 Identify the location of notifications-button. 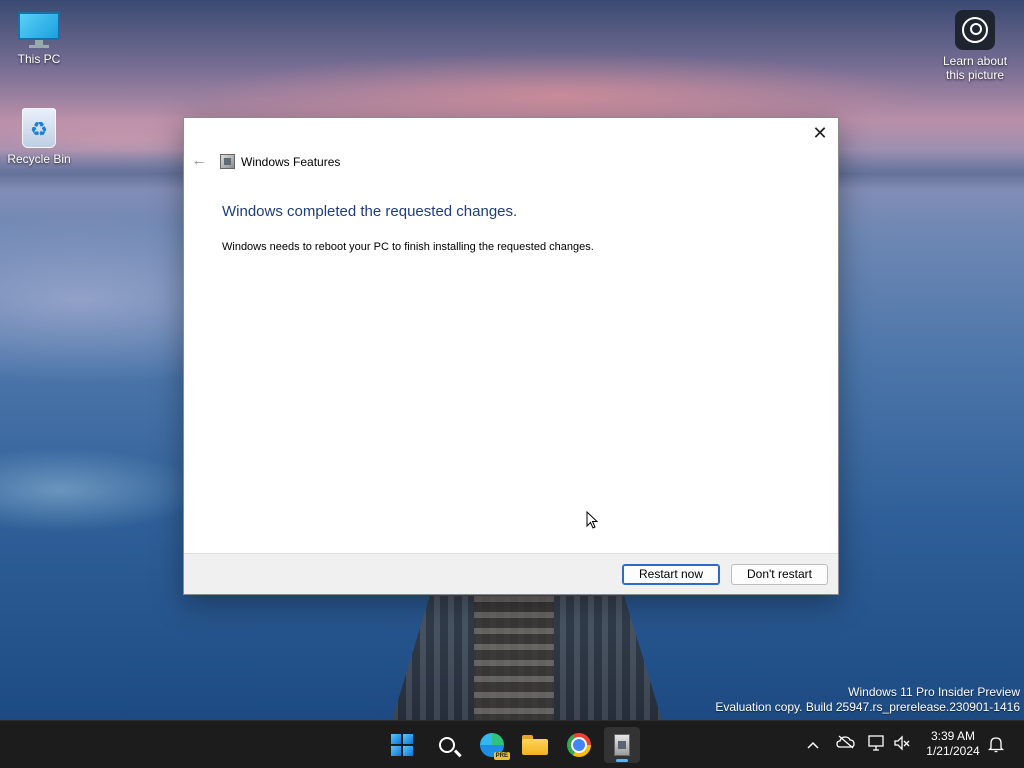
(996, 745).